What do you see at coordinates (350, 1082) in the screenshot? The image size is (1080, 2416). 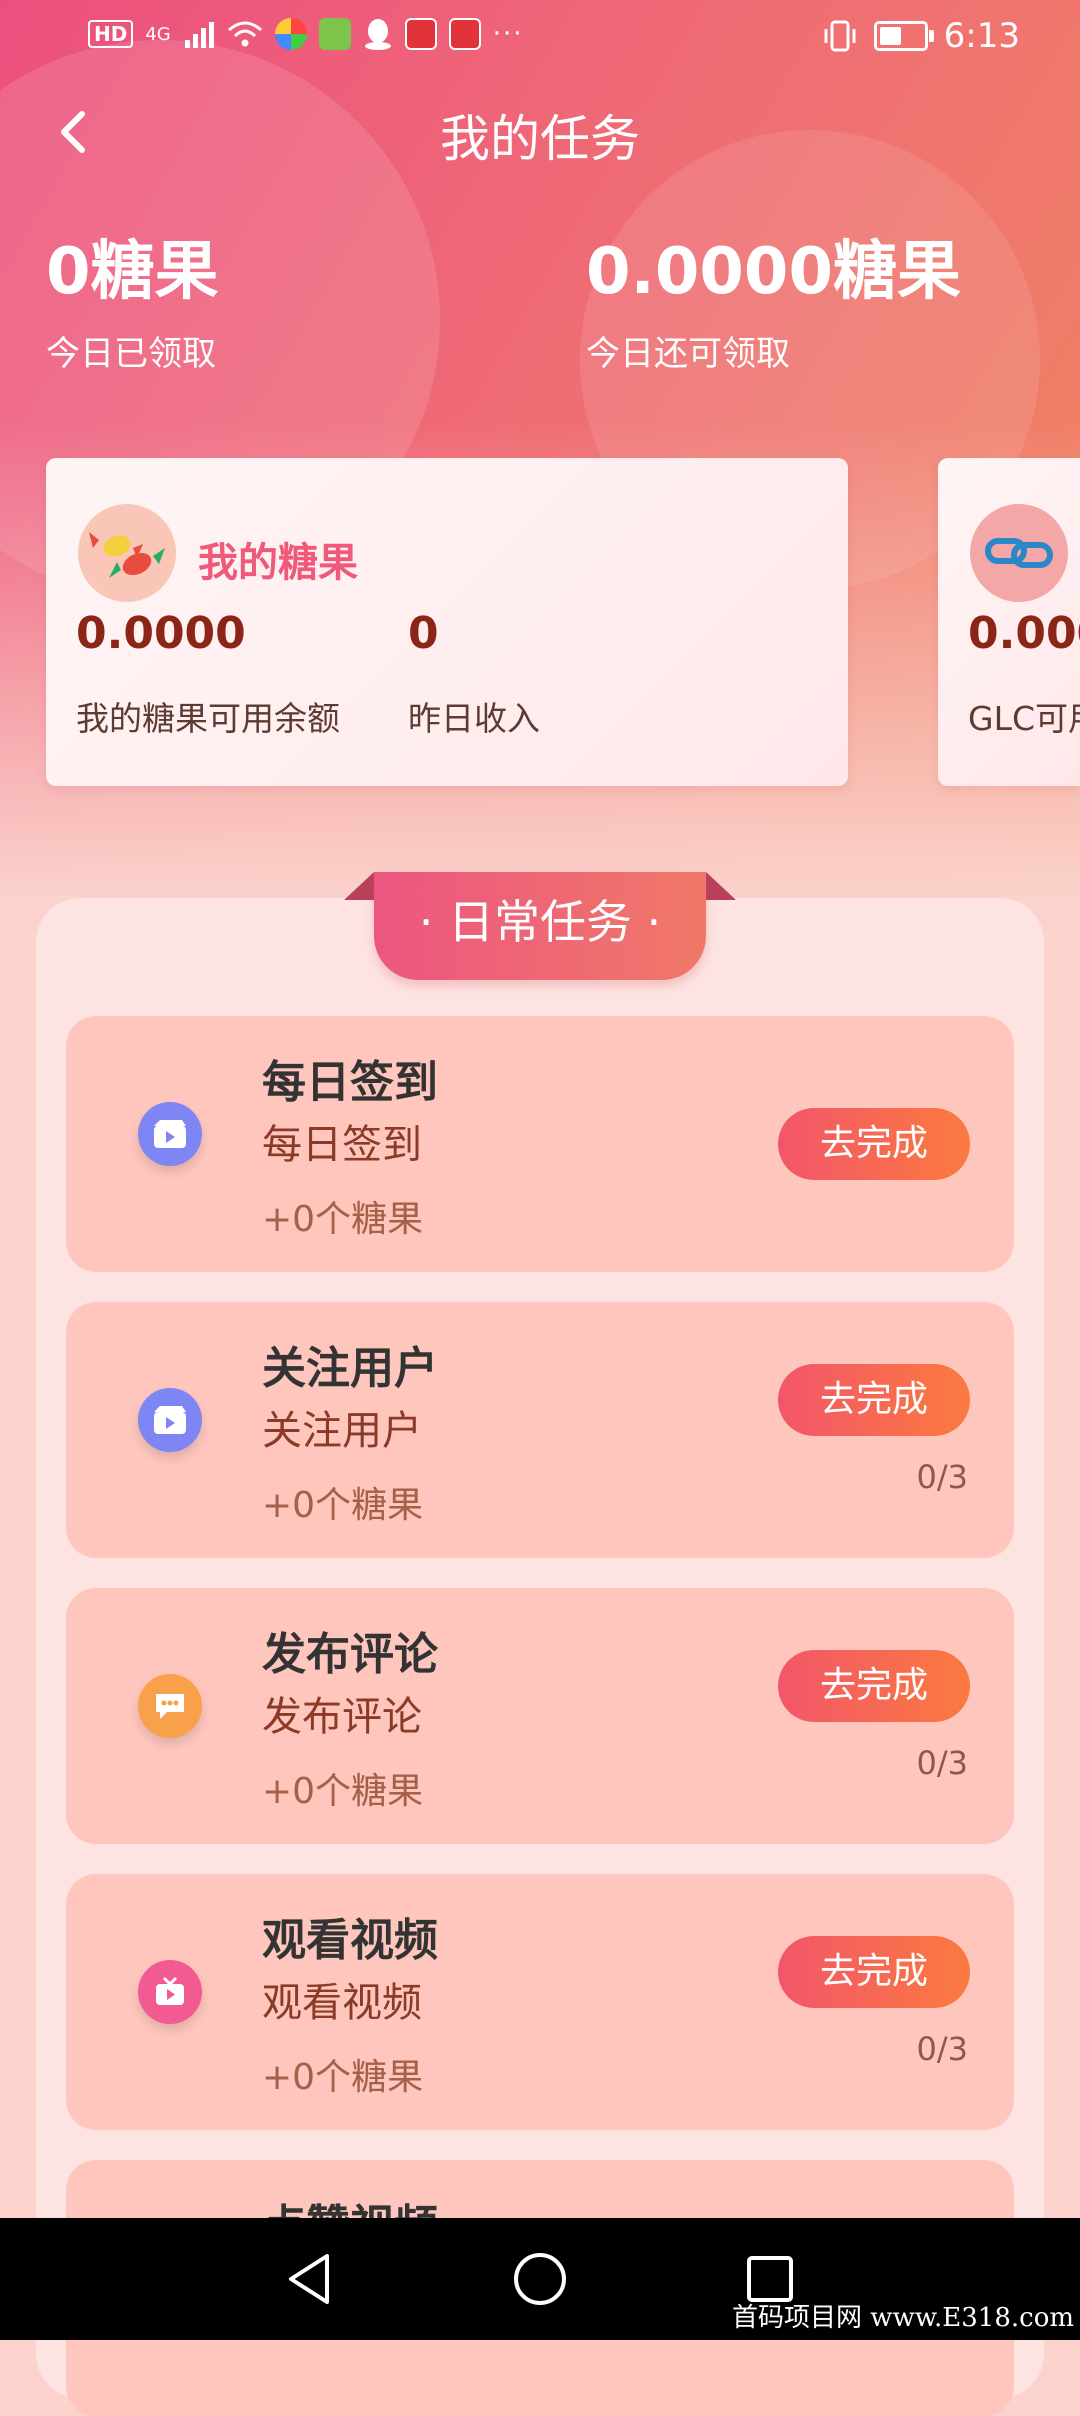 I see `task-title: 每日签到` at bounding box center [350, 1082].